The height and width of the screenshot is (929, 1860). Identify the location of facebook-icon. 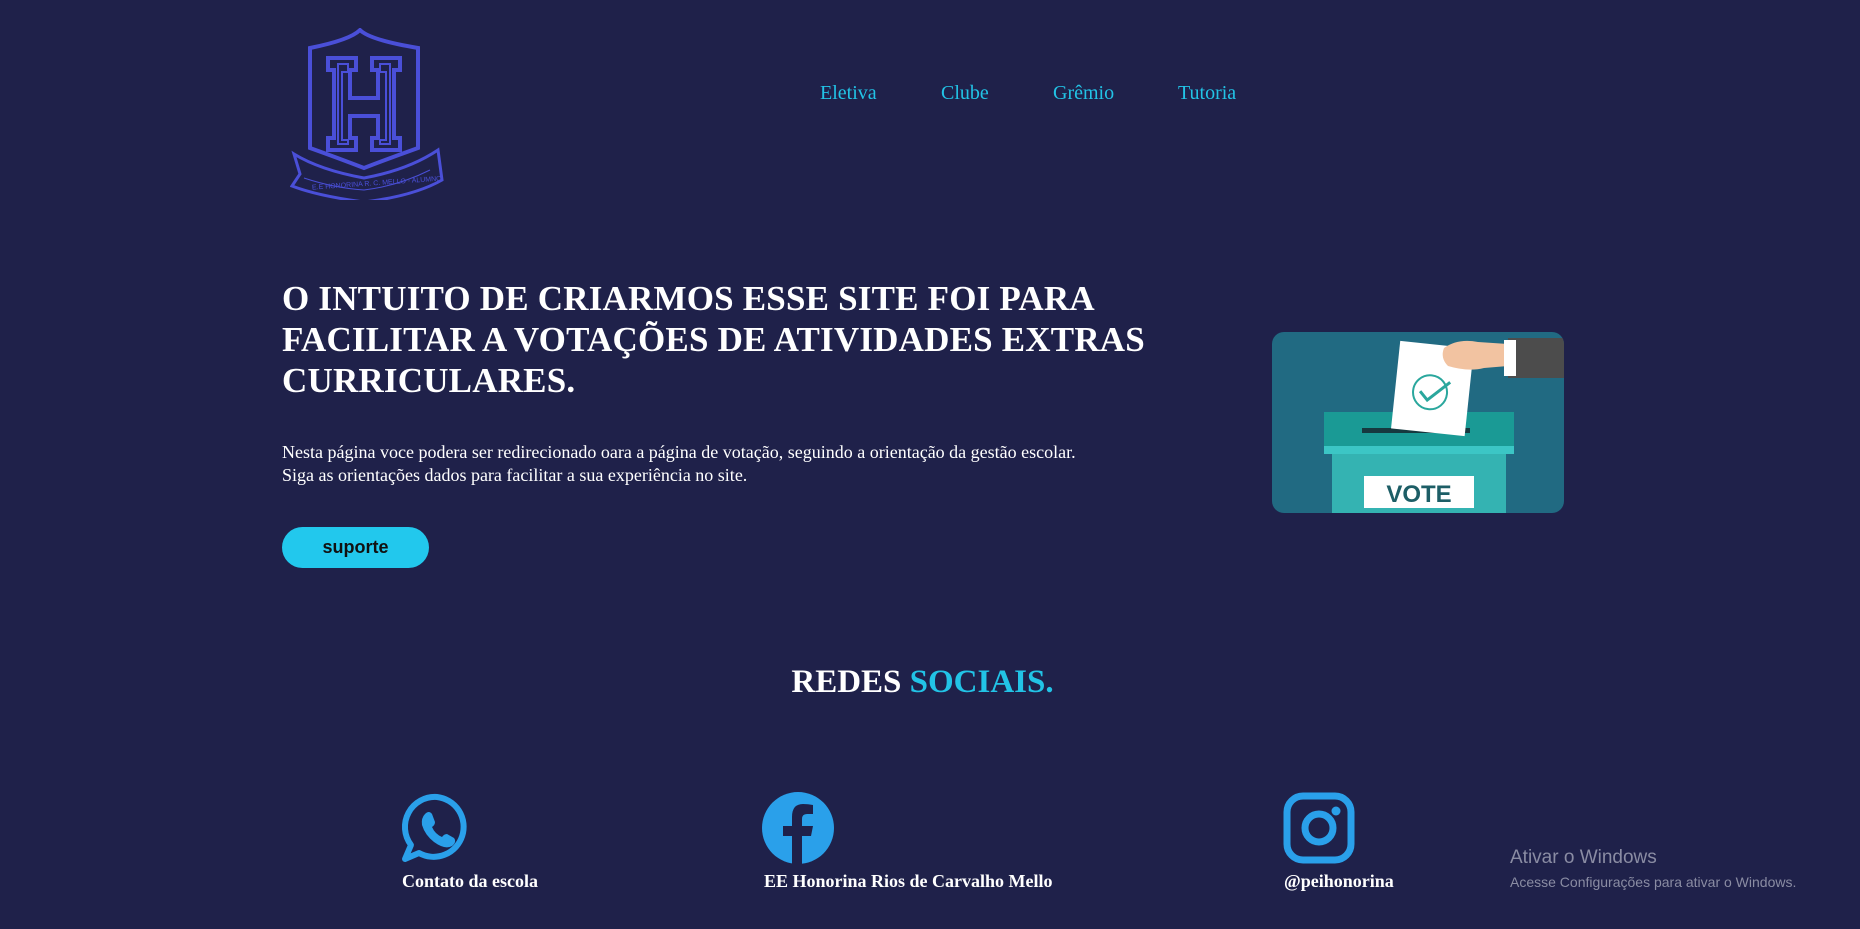
(798, 828).